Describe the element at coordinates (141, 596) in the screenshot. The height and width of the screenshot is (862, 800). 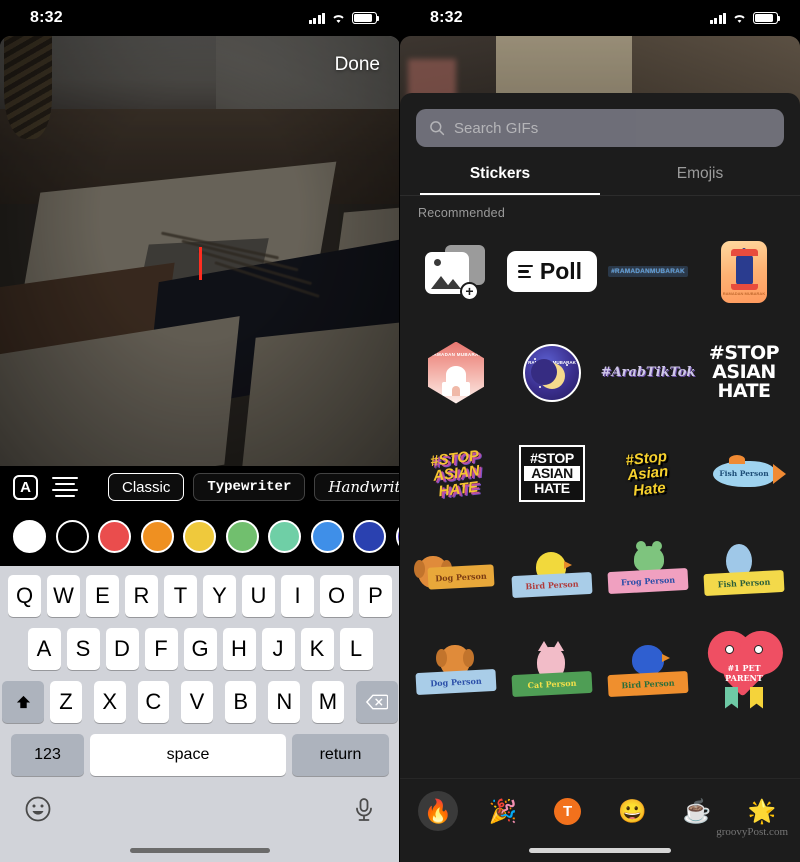
I see `key-r: R` at that location.